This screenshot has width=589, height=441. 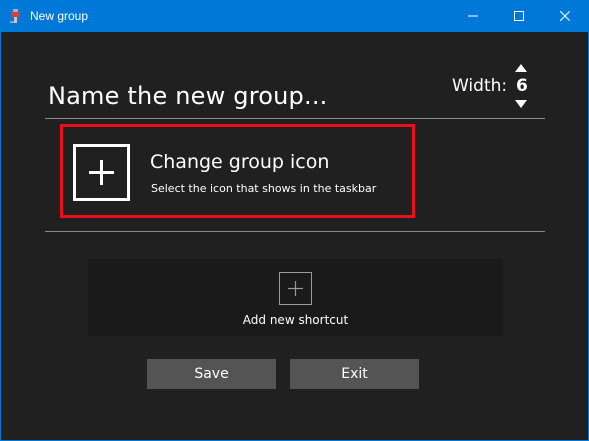 I want to click on width-decrease-arrow-icon, so click(x=521, y=104).